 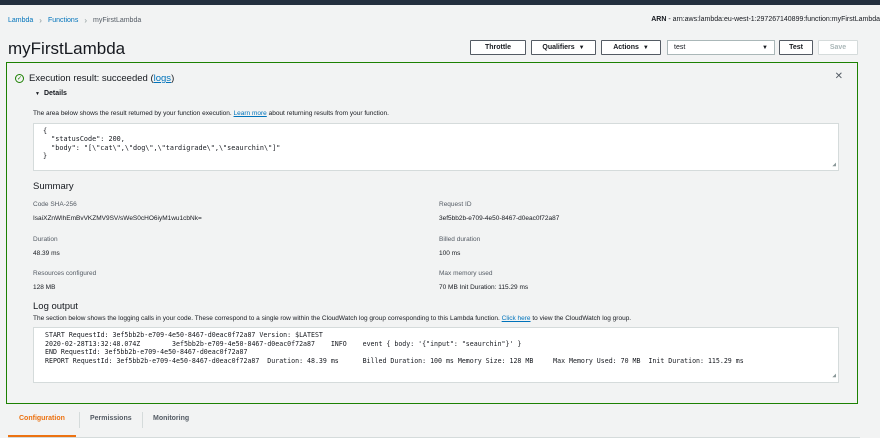 I want to click on actions-dropdown: Actions ▼, so click(x=631, y=47).